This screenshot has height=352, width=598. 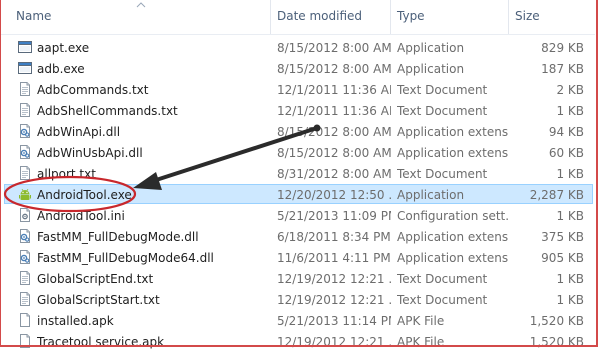 I want to click on file-size: 375 KB, so click(x=562, y=237).